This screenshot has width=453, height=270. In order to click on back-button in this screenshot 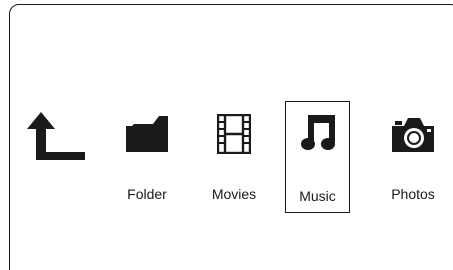, I will do `click(58, 138)`.